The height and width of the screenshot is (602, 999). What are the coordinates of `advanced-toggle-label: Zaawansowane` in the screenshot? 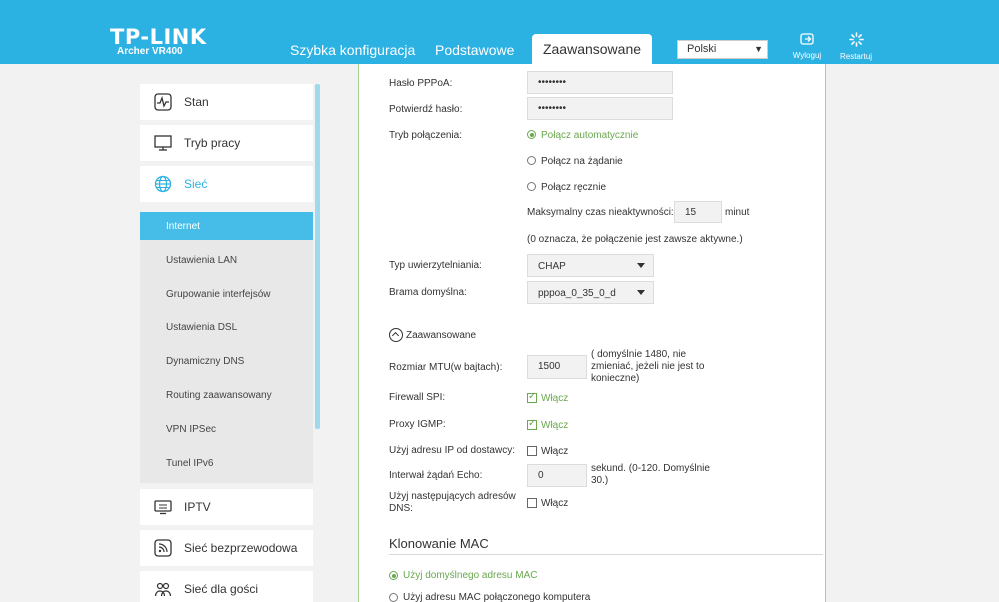 It's located at (441, 335).